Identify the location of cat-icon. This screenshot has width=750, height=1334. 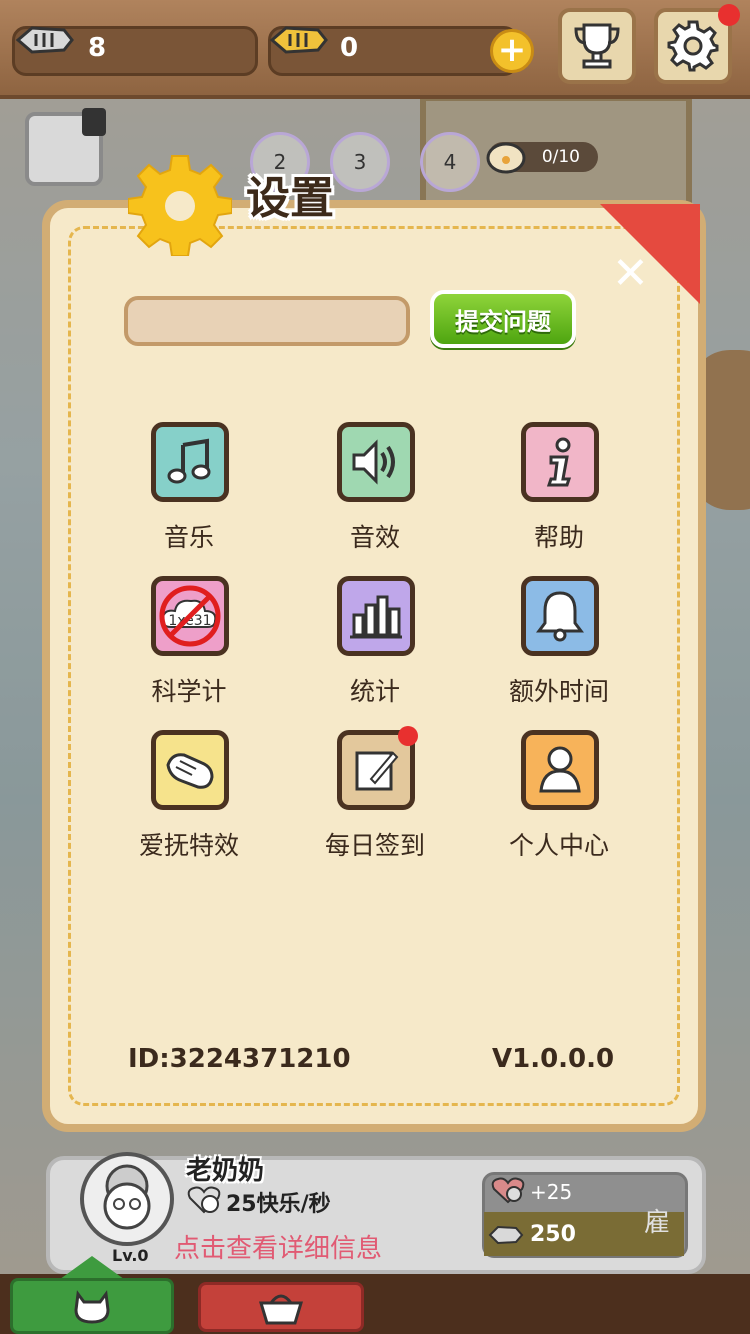
(92, 1307).